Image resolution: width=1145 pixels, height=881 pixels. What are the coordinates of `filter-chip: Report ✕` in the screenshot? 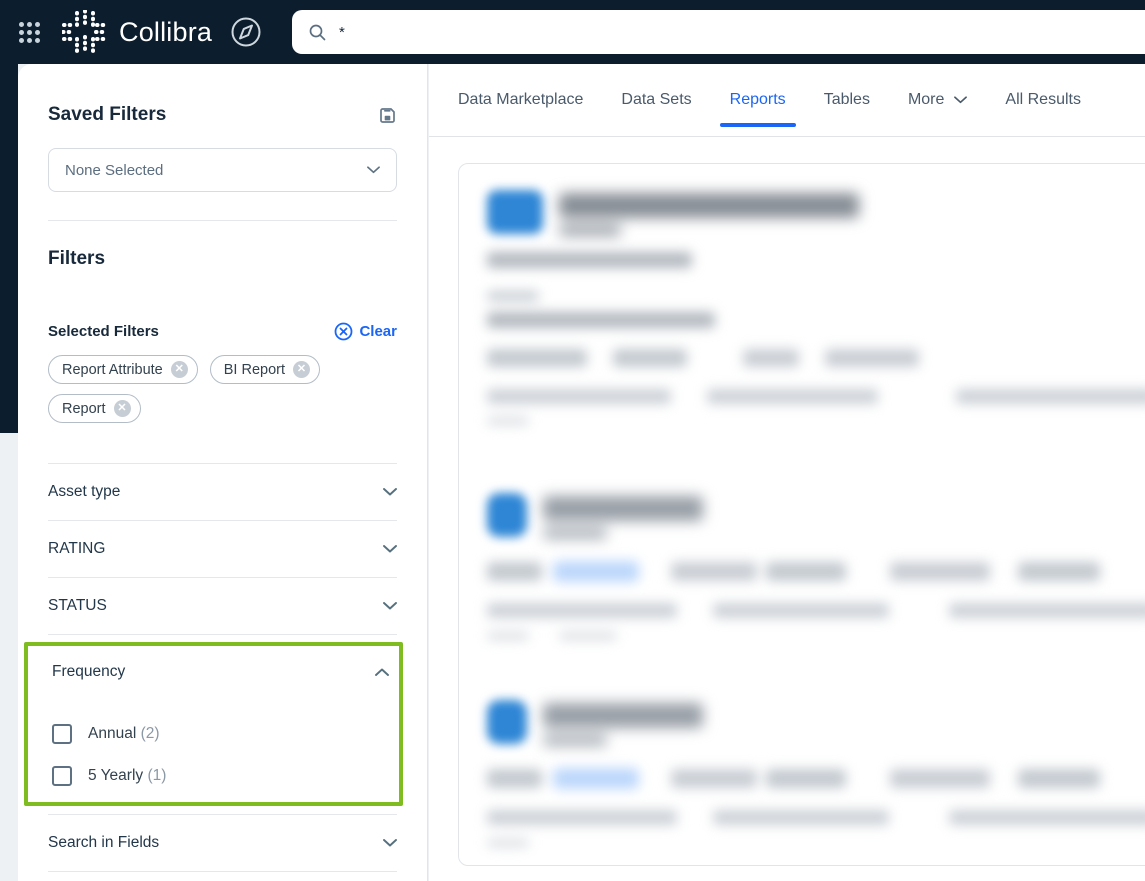 It's located at (94, 408).